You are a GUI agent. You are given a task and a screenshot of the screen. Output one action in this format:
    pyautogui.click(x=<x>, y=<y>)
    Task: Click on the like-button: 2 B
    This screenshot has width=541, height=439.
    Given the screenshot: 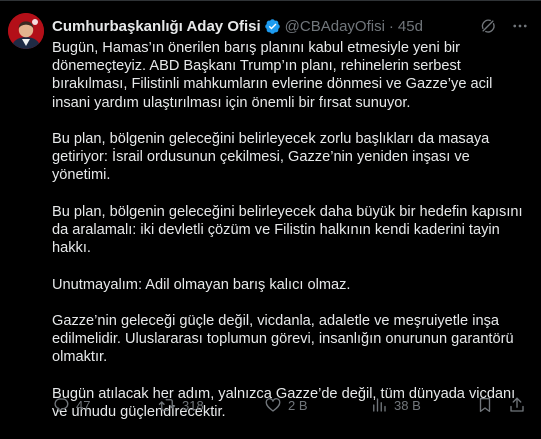 What is the action you would take?
    pyautogui.click(x=286, y=405)
    